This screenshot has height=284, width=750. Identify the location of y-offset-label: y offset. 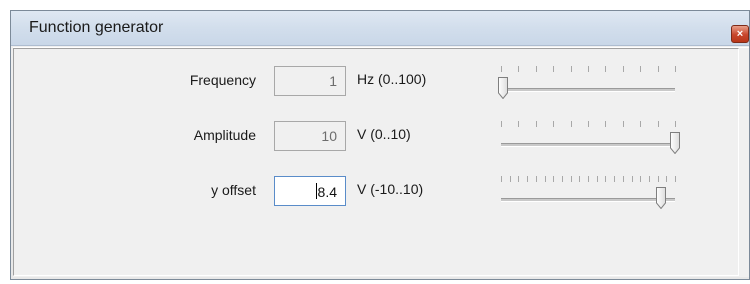
(233, 190).